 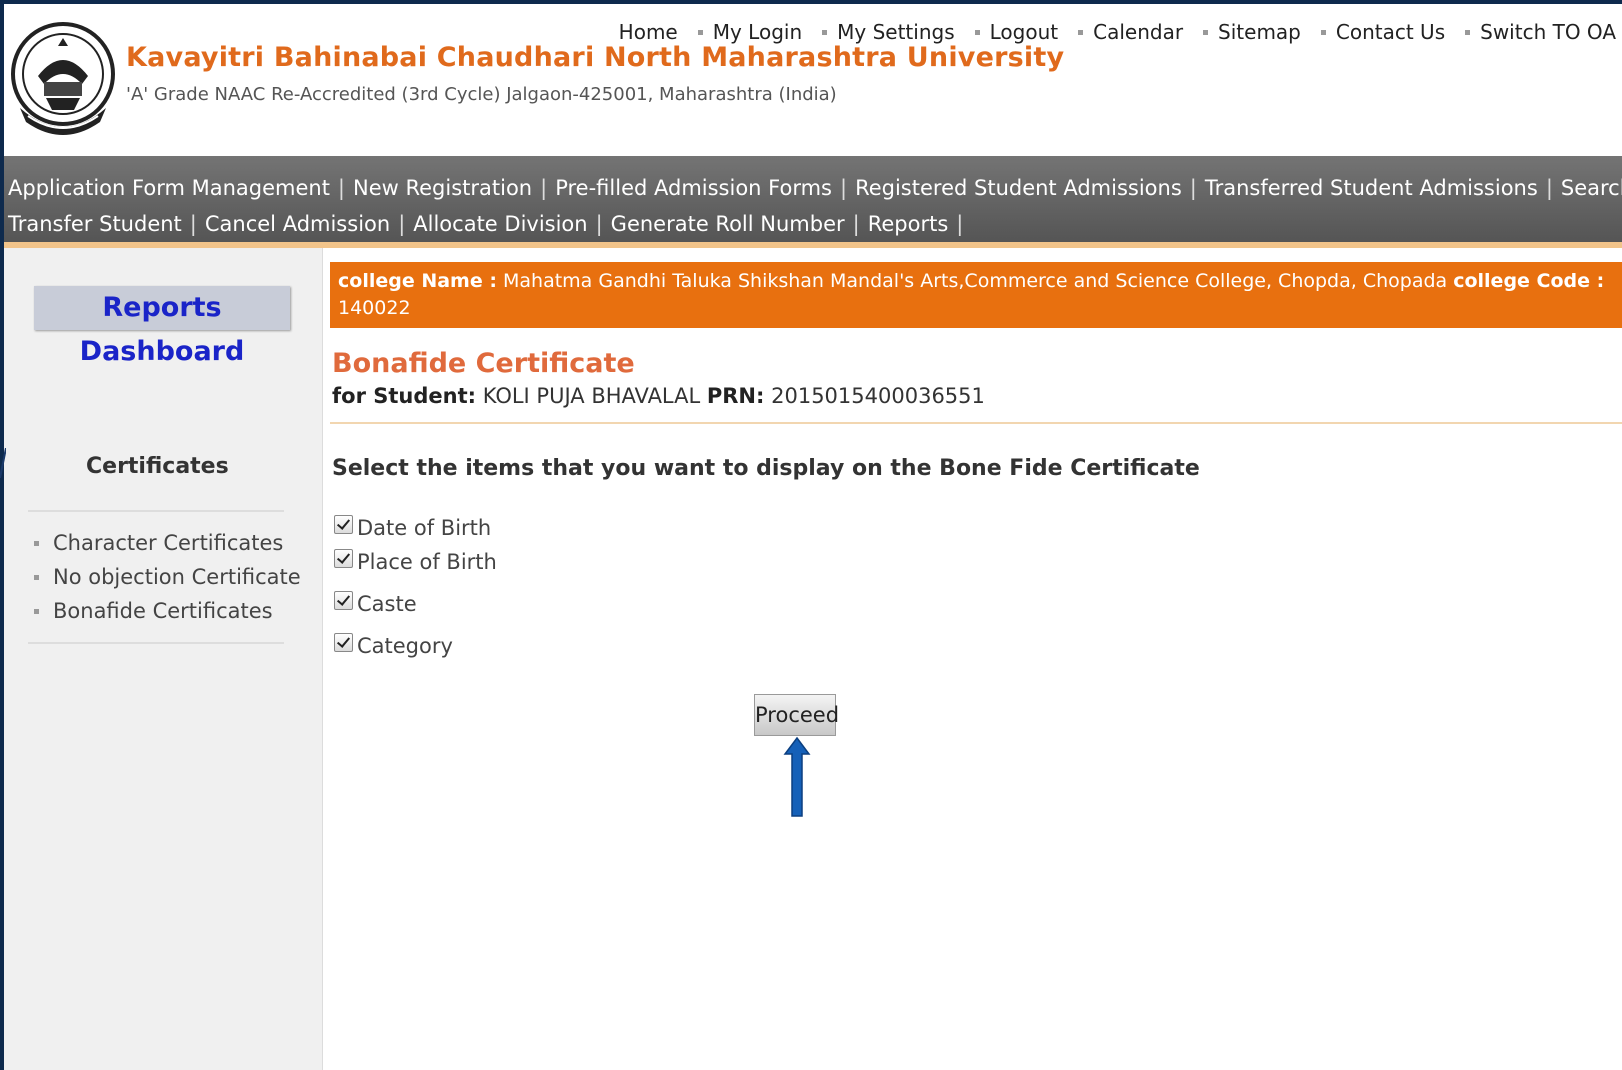 I want to click on college-code-value: 140022, so click(x=374, y=308).